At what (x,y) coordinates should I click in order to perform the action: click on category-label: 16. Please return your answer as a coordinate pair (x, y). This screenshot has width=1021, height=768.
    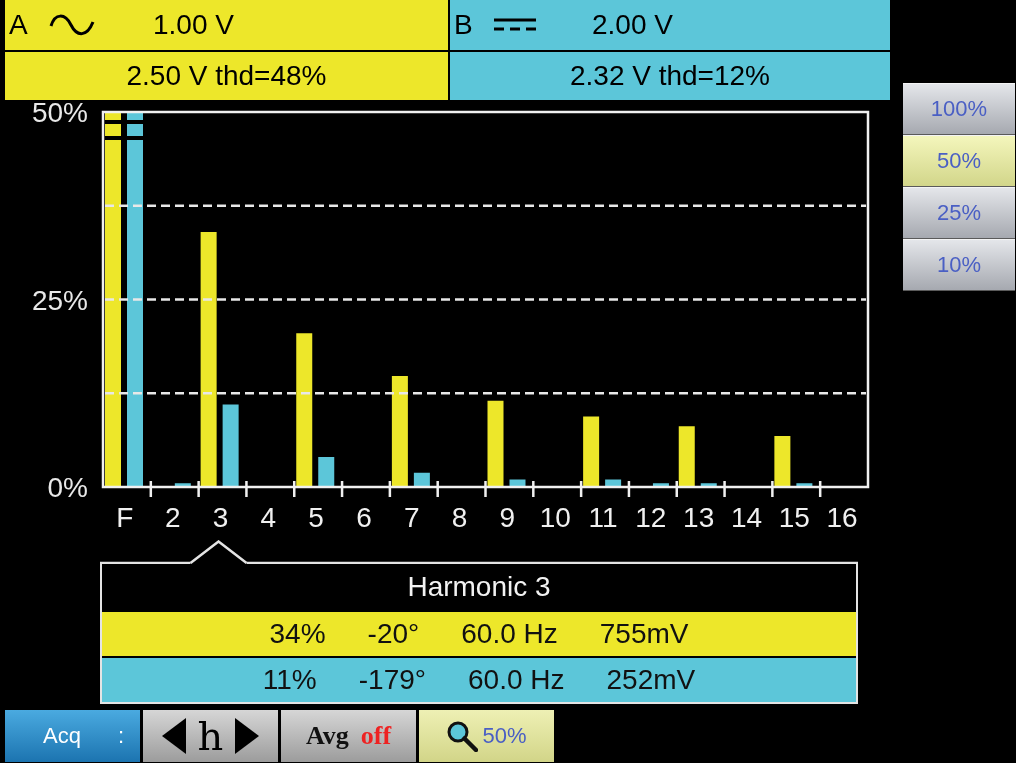
    Looking at the image, I should click on (842, 517).